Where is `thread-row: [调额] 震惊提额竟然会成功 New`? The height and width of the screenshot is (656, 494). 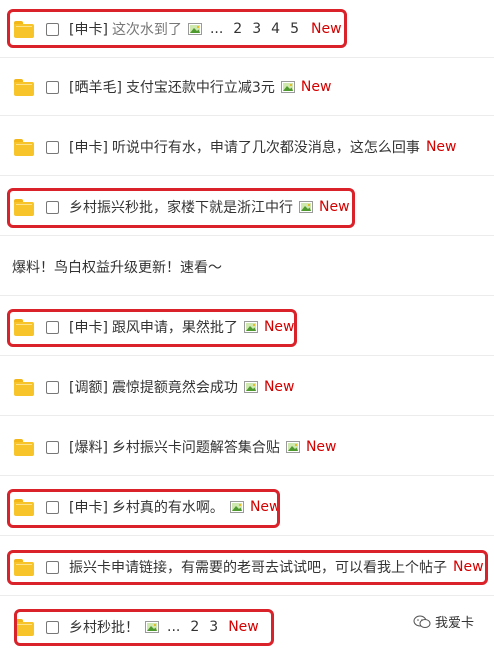
thread-row: [调额] 震惊提额竟然会成功 New is located at coordinates (247, 387).